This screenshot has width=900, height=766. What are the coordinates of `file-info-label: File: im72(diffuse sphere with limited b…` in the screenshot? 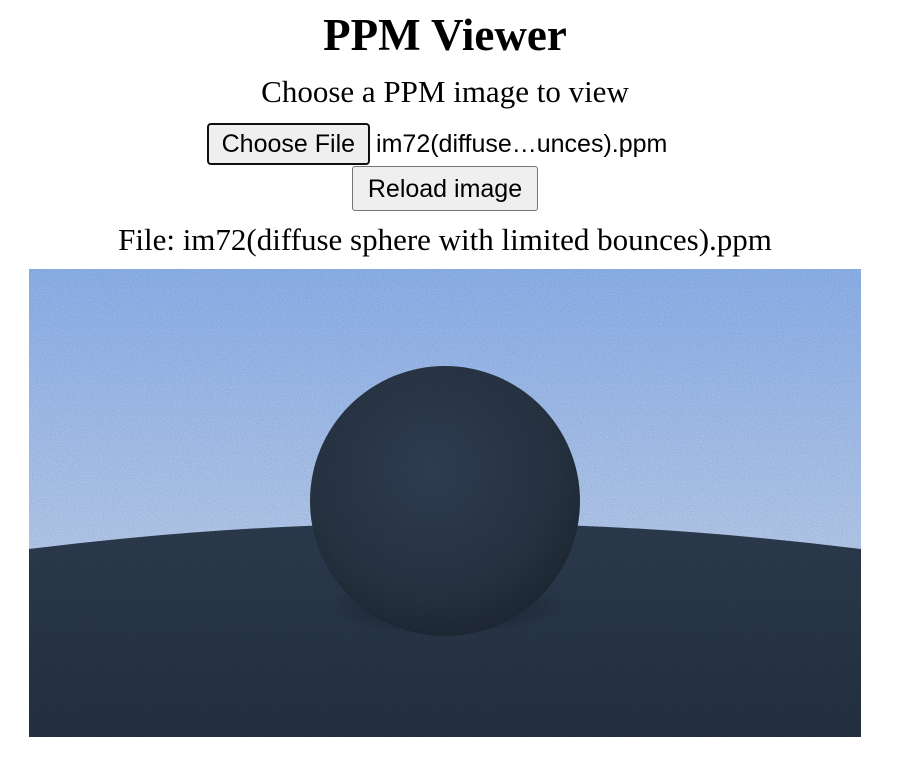 It's located at (445, 239).